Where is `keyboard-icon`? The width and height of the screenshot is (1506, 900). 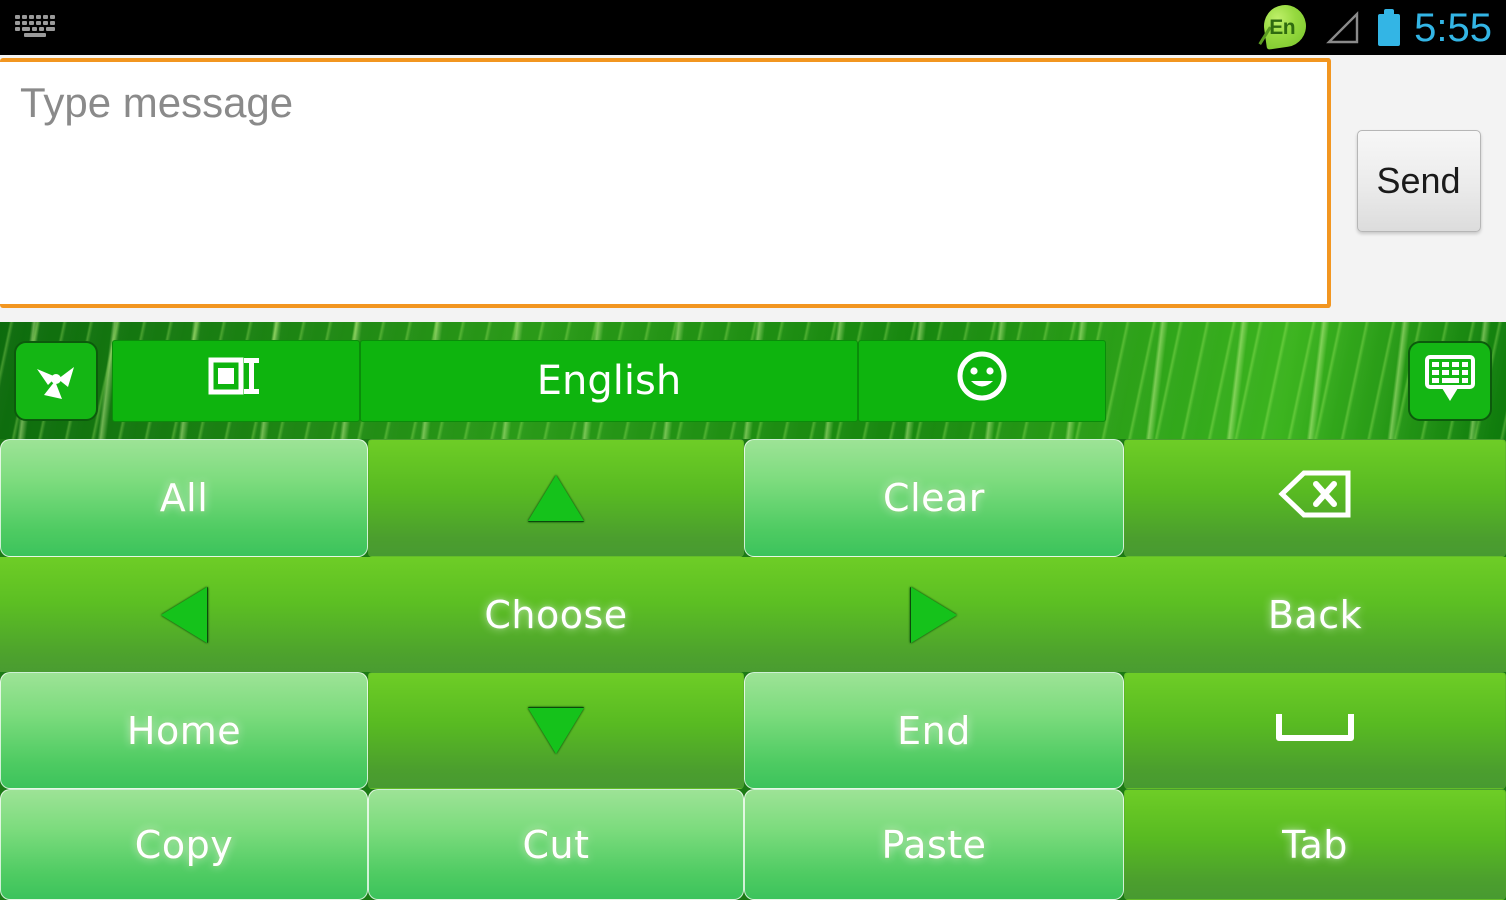
keyboard-icon is located at coordinates (35, 28).